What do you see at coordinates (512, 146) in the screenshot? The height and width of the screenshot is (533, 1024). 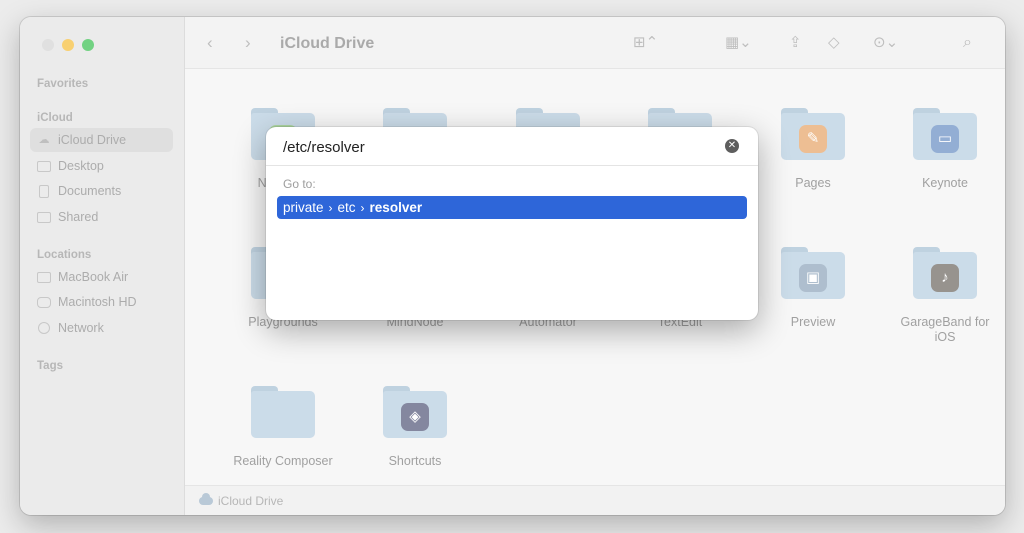 I see `path-input` at bounding box center [512, 146].